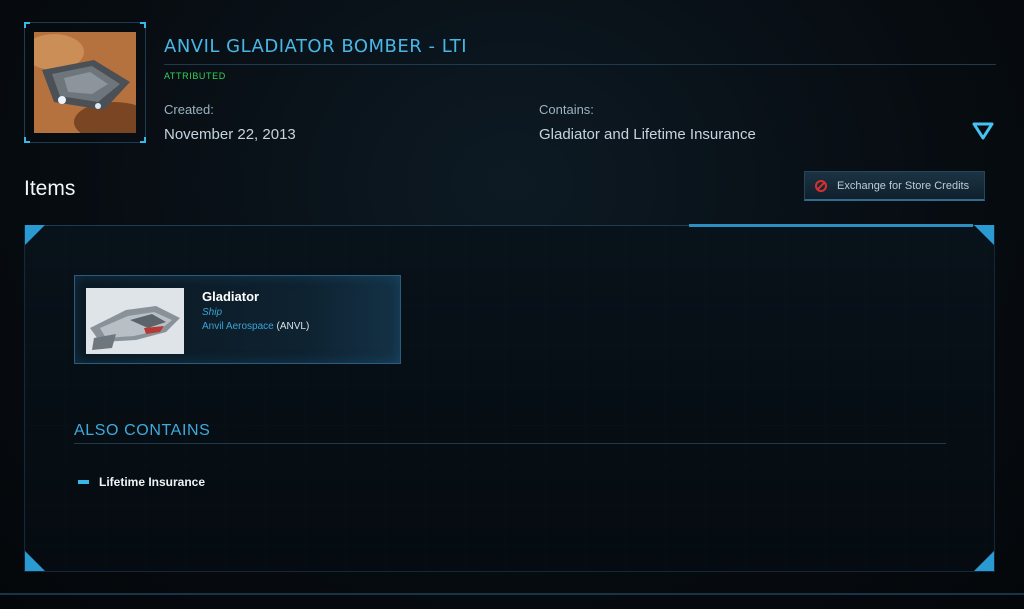 The image size is (1024, 609). I want to click on item-manufacturer: Anvil Aerospace (ANVL), so click(255, 326).